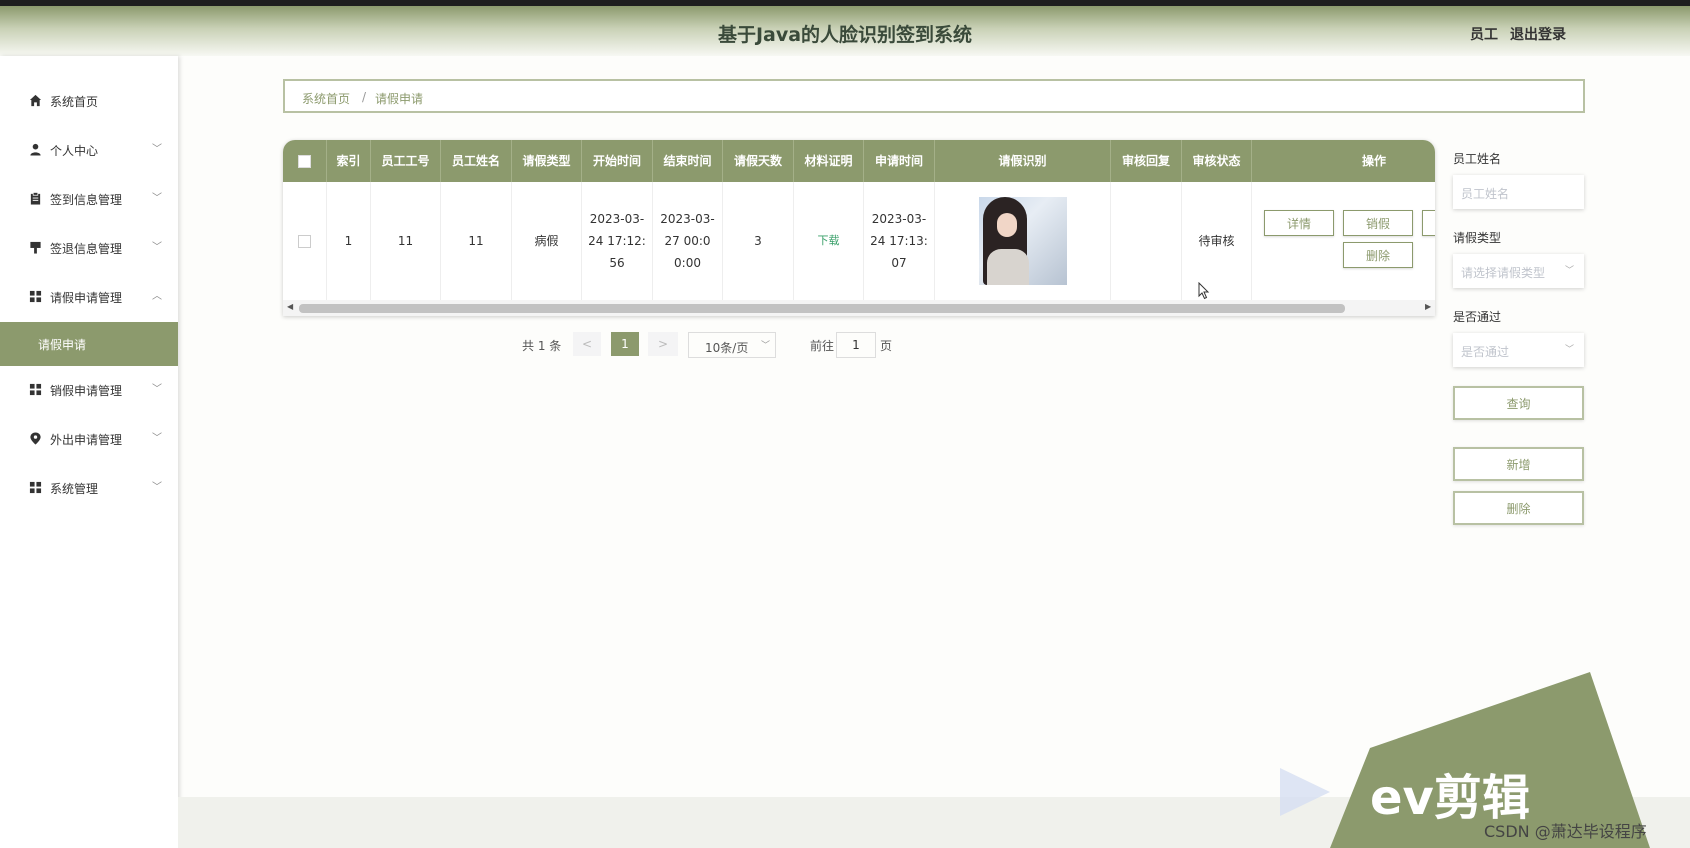 This screenshot has width=1690, height=848. I want to click on scroll-left-icon: ◀, so click(290, 306).